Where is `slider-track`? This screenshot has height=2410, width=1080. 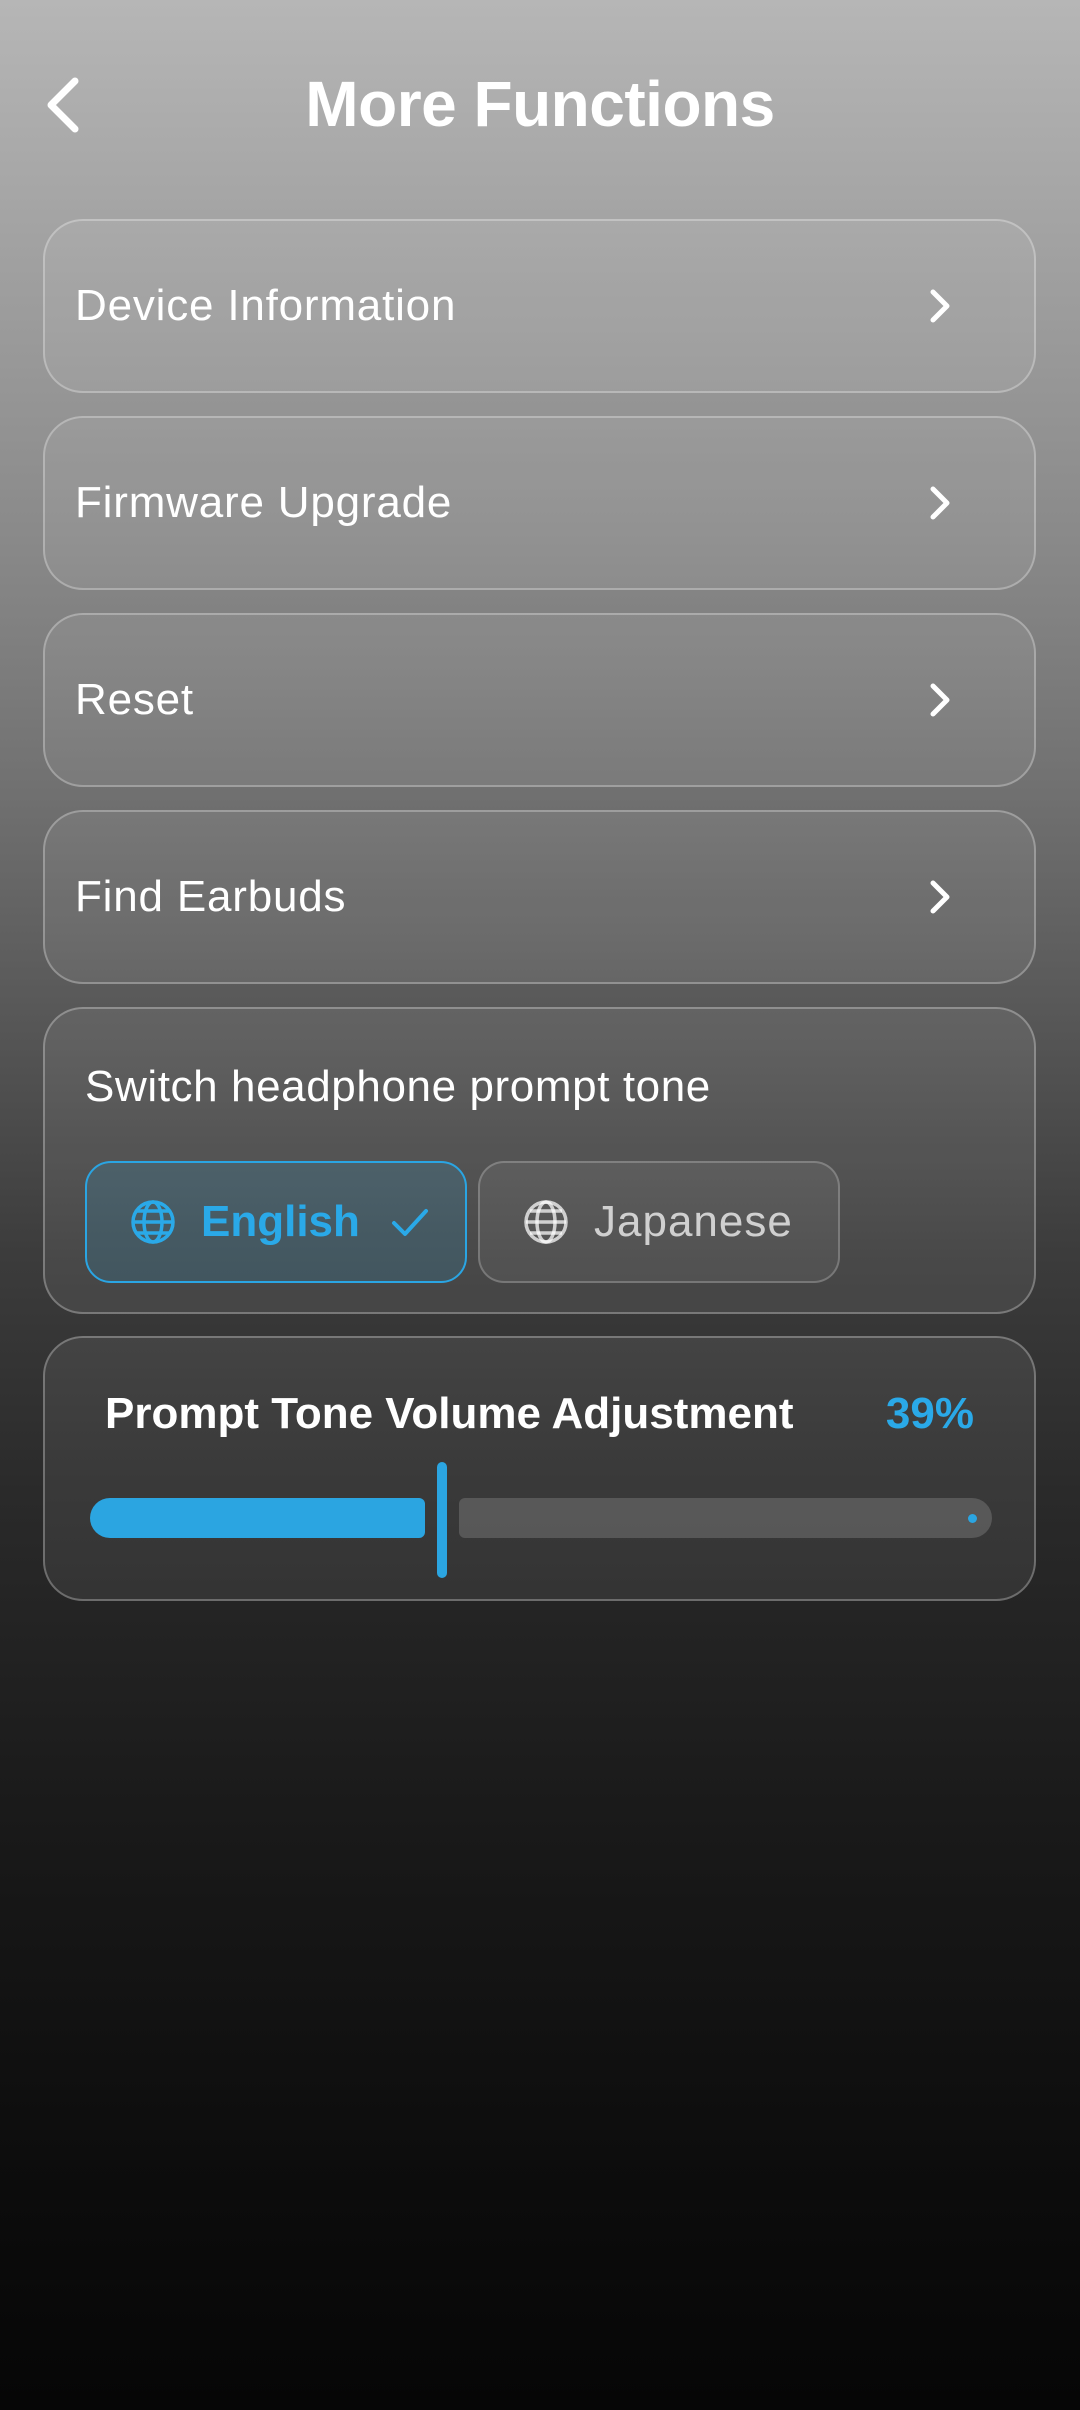
slider-track is located at coordinates (725, 1518).